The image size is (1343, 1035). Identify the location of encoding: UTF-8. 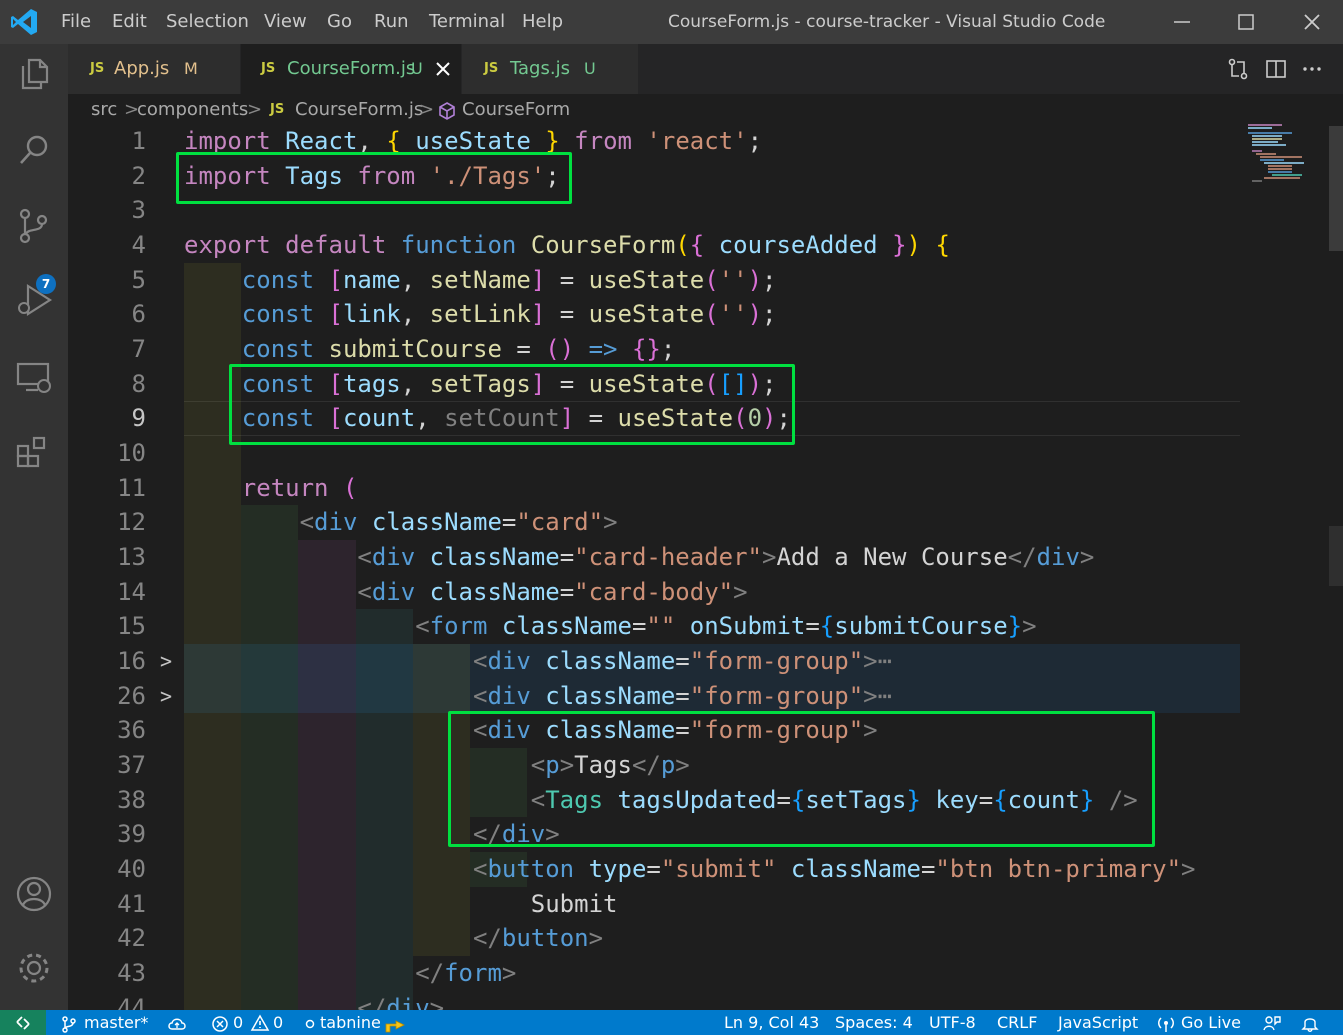
(952, 1022).